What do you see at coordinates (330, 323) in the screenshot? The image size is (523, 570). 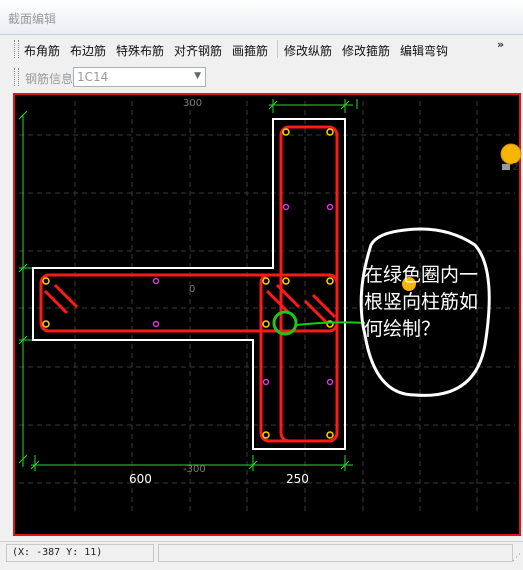 I see `highlight-pointer` at bounding box center [330, 323].